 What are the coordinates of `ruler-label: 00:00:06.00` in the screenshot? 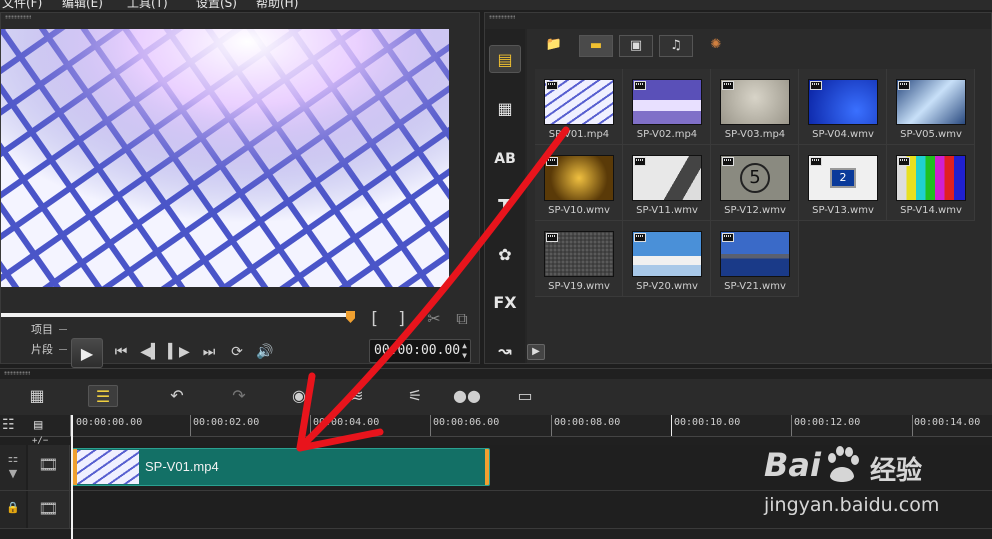 It's located at (466, 422).